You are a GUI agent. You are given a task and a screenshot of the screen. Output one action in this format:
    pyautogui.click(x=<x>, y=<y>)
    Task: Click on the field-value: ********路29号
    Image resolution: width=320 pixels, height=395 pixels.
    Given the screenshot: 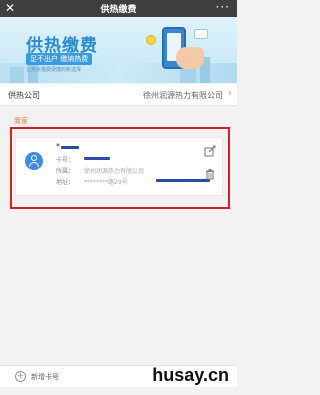 What is the action you would take?
    pyautogui.click(x=106, y=182)
    